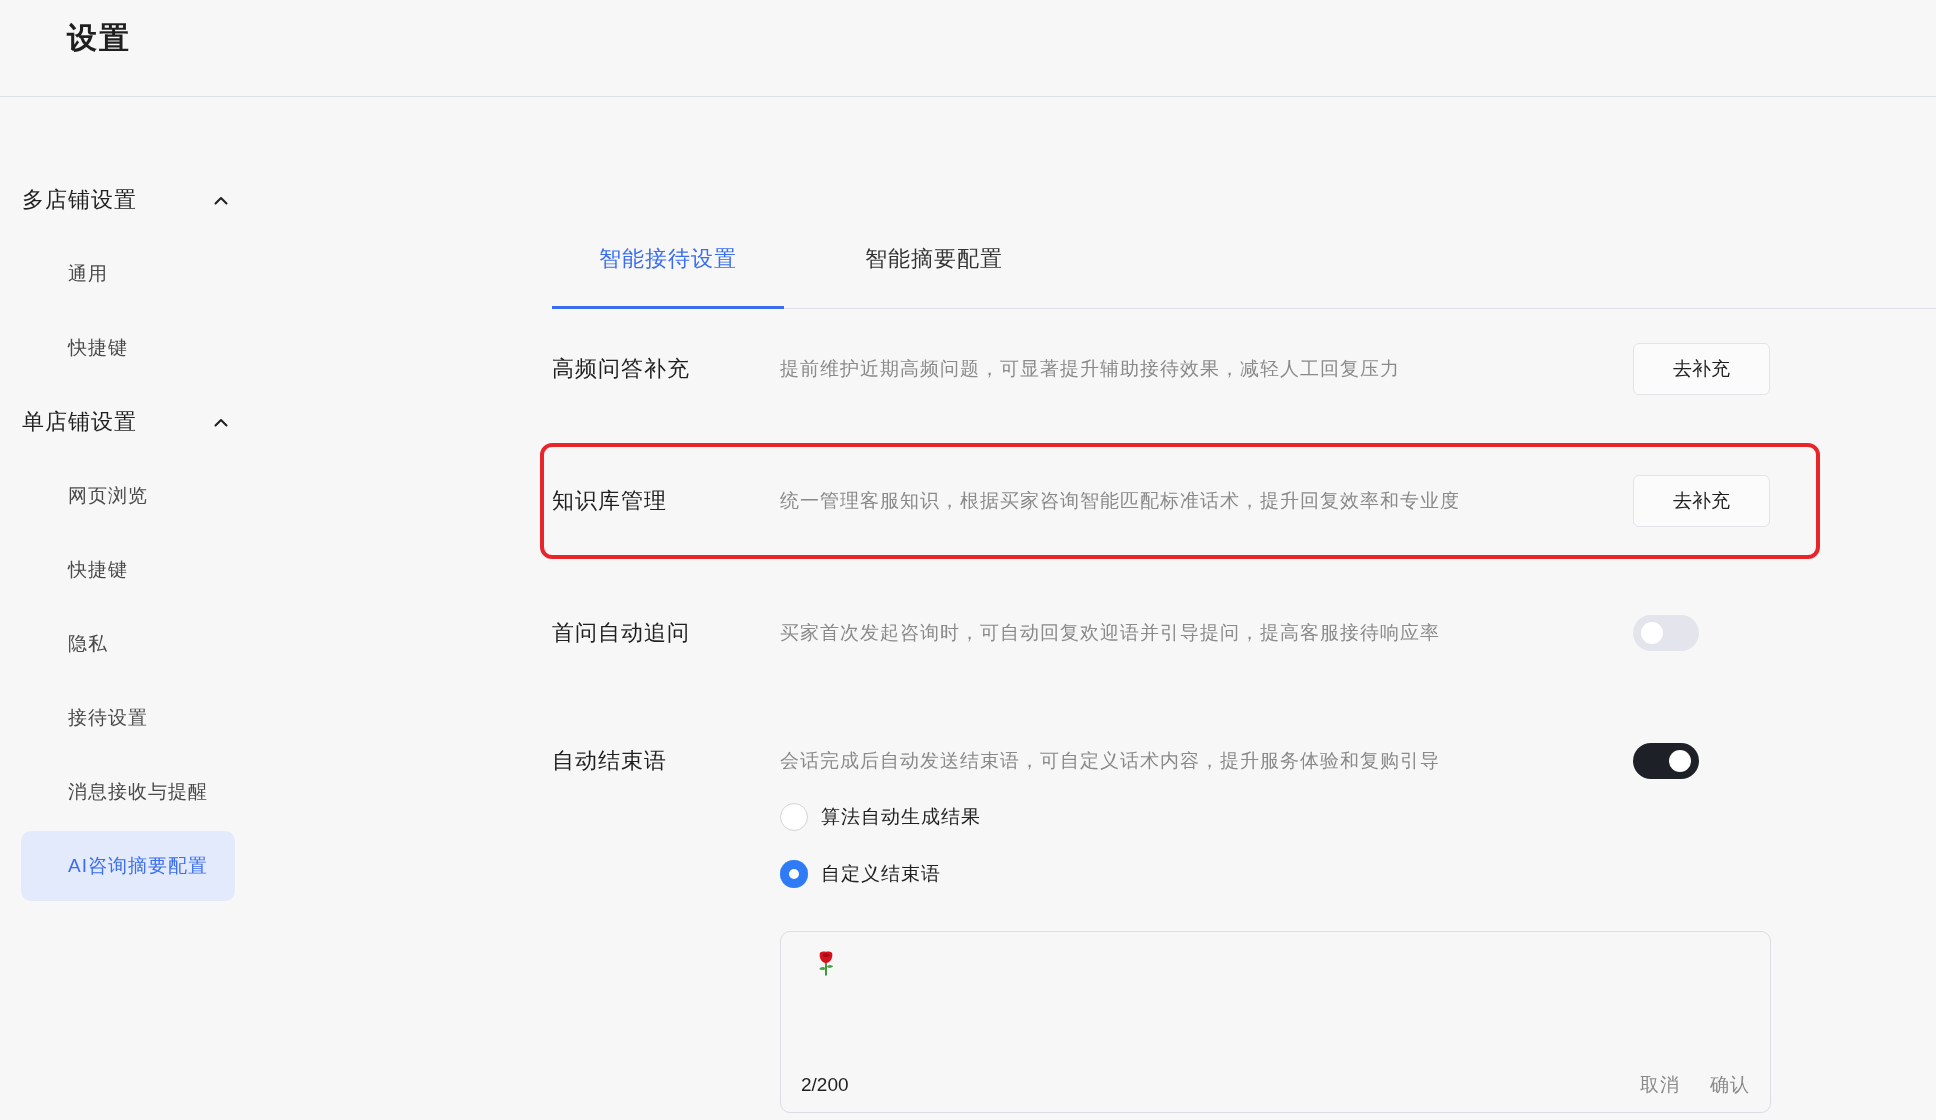 The width and height of the screenshot is (1936, 1120). What do you see at coordinates (826, 963) in the screenshot?
I see `rose-icon` at bounding box center [826, 963].